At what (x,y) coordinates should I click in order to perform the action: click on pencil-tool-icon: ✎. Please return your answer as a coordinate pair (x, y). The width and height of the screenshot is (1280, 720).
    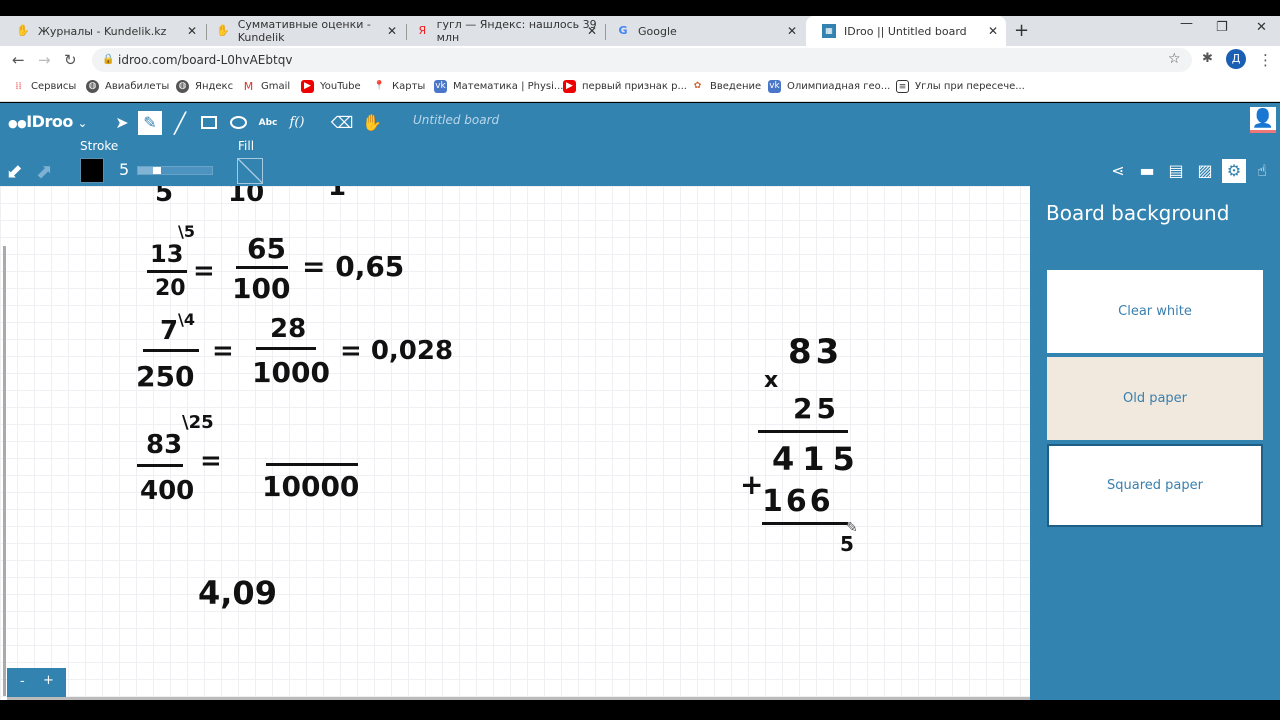
    Looking at the image, I should click on (150, 123).